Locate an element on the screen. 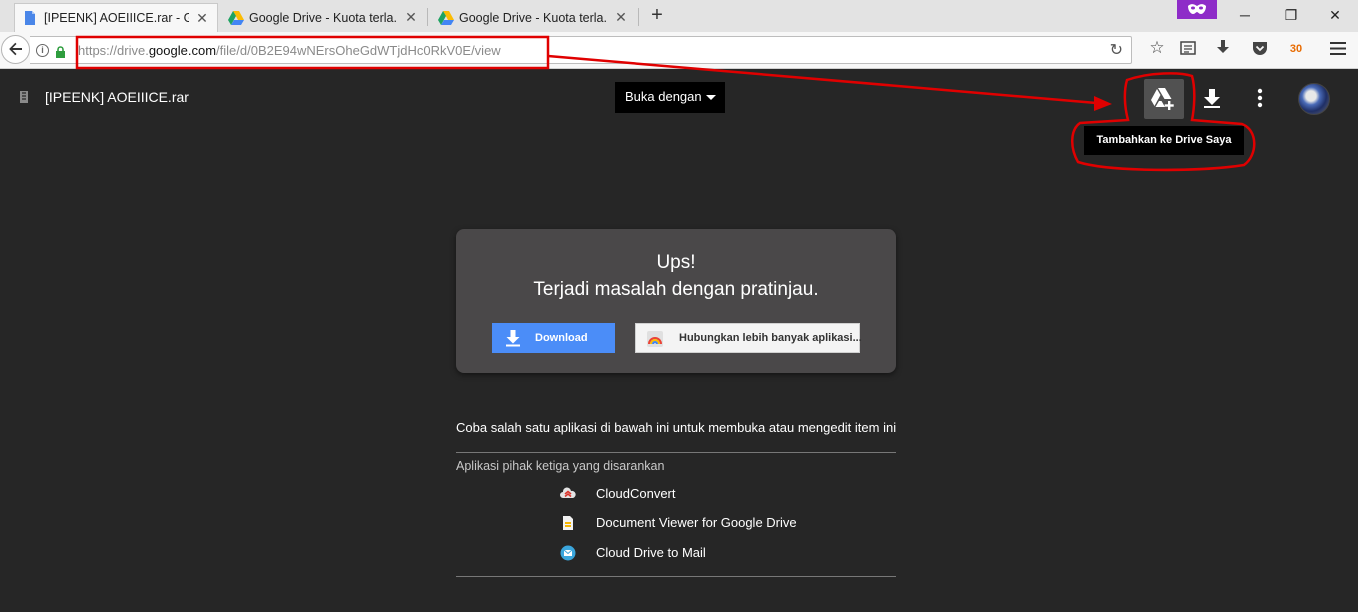 This screenshot has width=1358, height=612. app-name: Document Viewer for Google Drive is located at coordinates (696, 522).